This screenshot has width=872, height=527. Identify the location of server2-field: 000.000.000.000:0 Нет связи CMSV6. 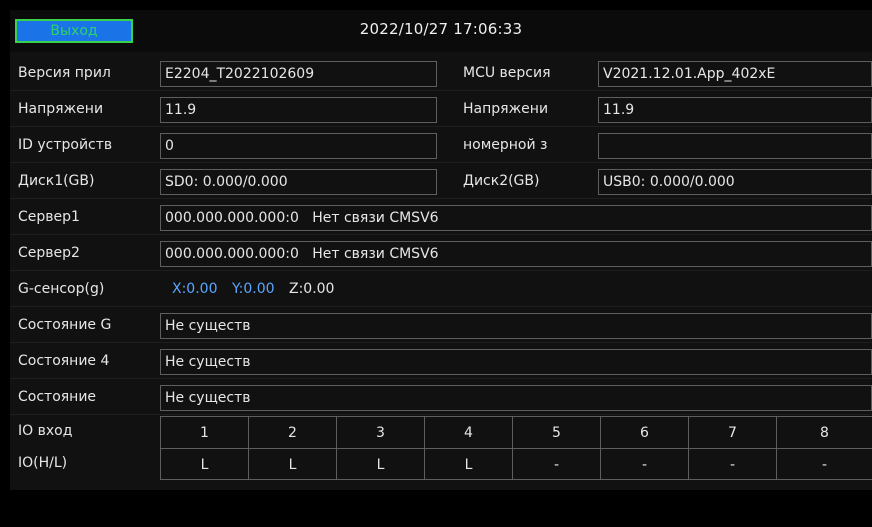
(516, 254).